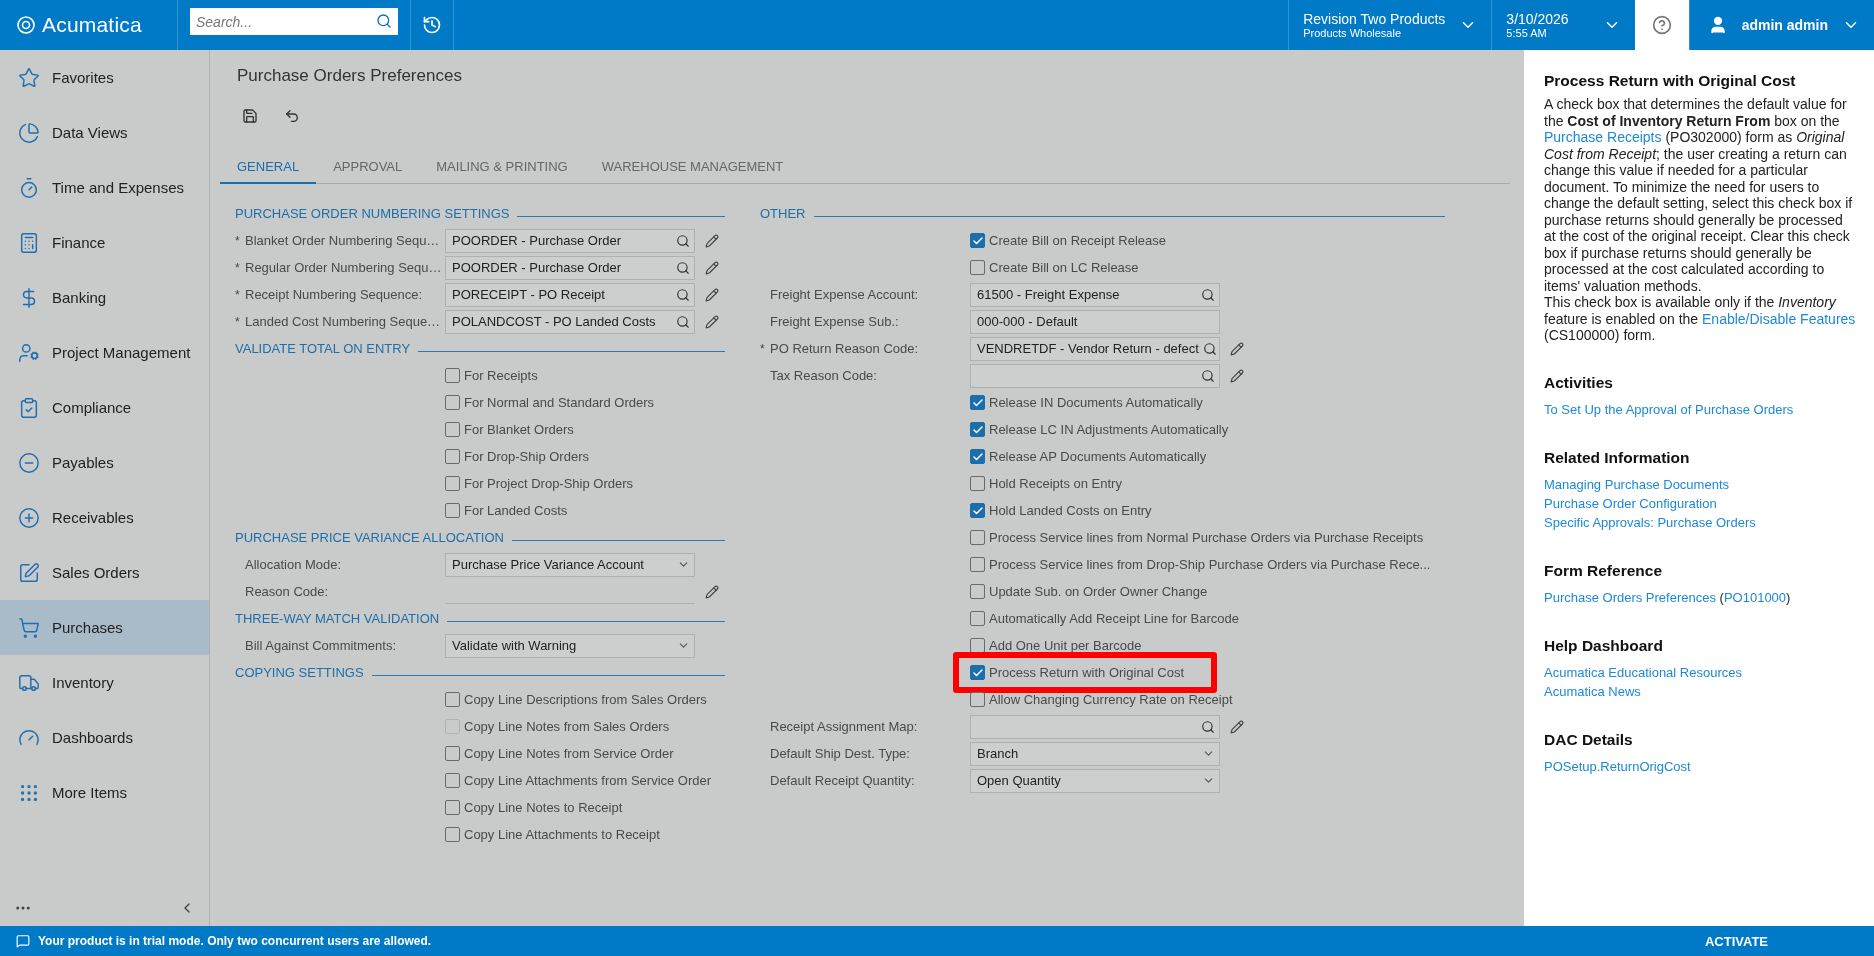  Describe the element at coordinates (1779, 318) in the screenshot. I see `help-link: Enable/Disable Features` at that location.